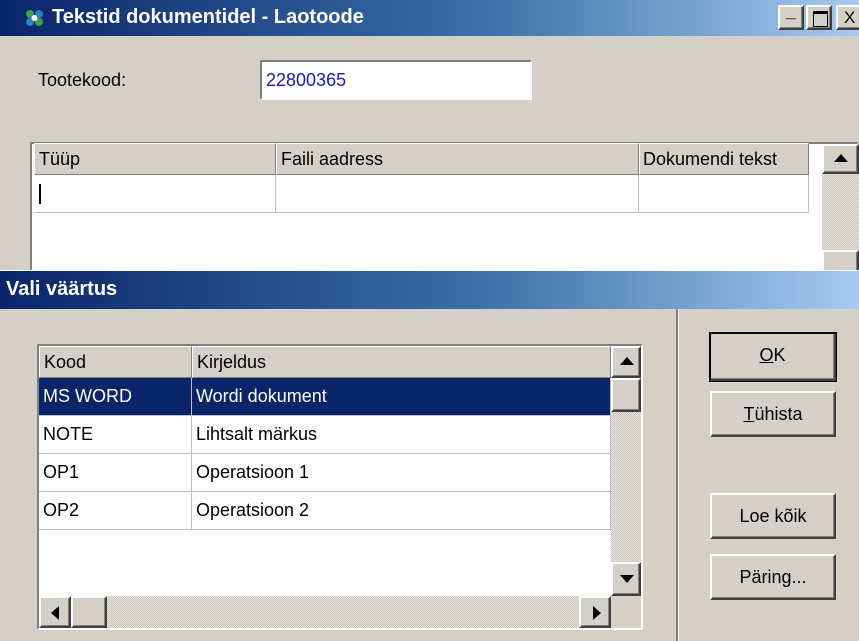  Describe the element at coordinates (89, 612) in the screenshot. I see `list-scroll-hthumb` at that location.